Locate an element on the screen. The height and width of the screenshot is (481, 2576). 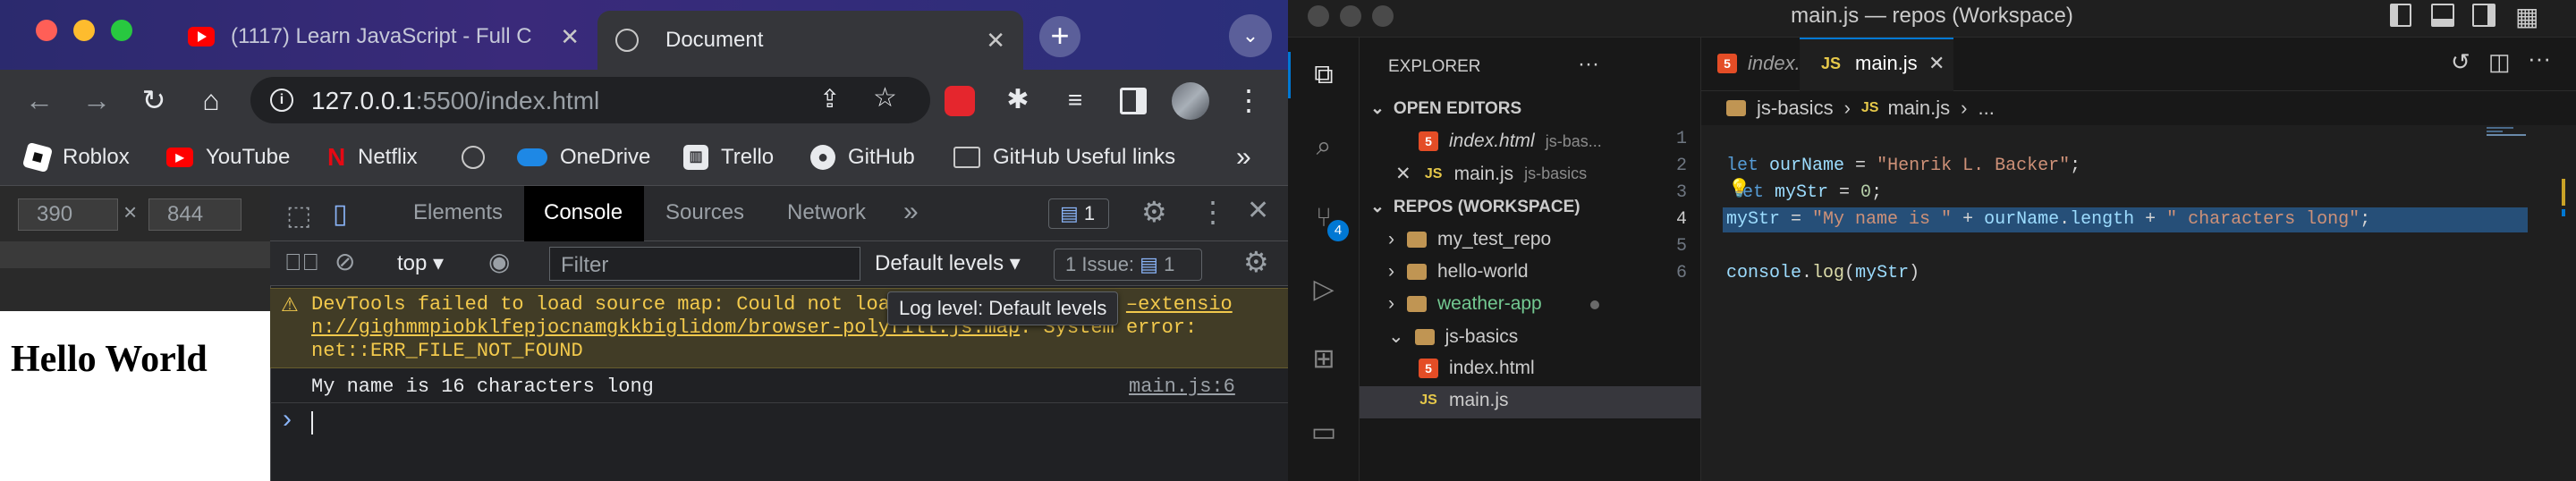
tab-youtube: (1117) Learn JavaScript - Full C ✕ is located at coordinates (383, 37).